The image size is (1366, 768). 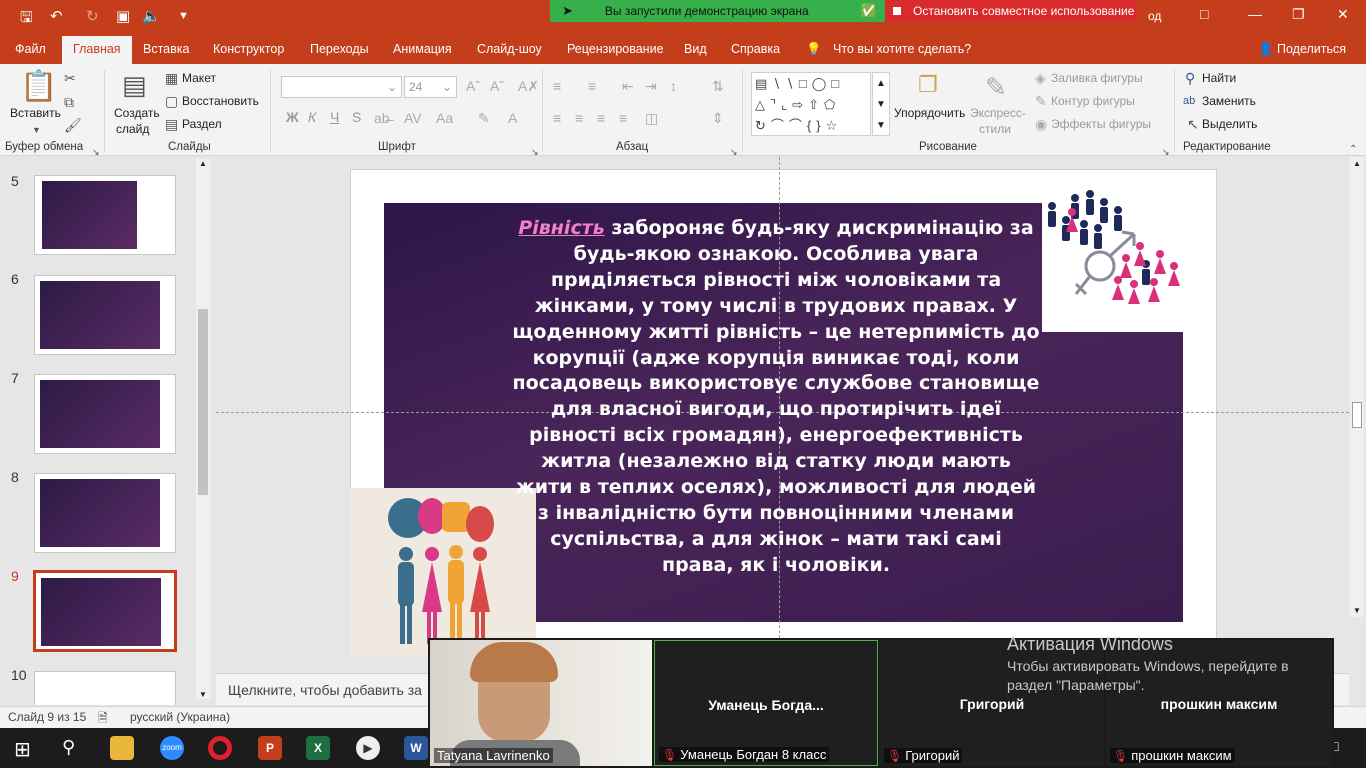 I want to click on select-icon: ↖, so click(x=1193, y=124).